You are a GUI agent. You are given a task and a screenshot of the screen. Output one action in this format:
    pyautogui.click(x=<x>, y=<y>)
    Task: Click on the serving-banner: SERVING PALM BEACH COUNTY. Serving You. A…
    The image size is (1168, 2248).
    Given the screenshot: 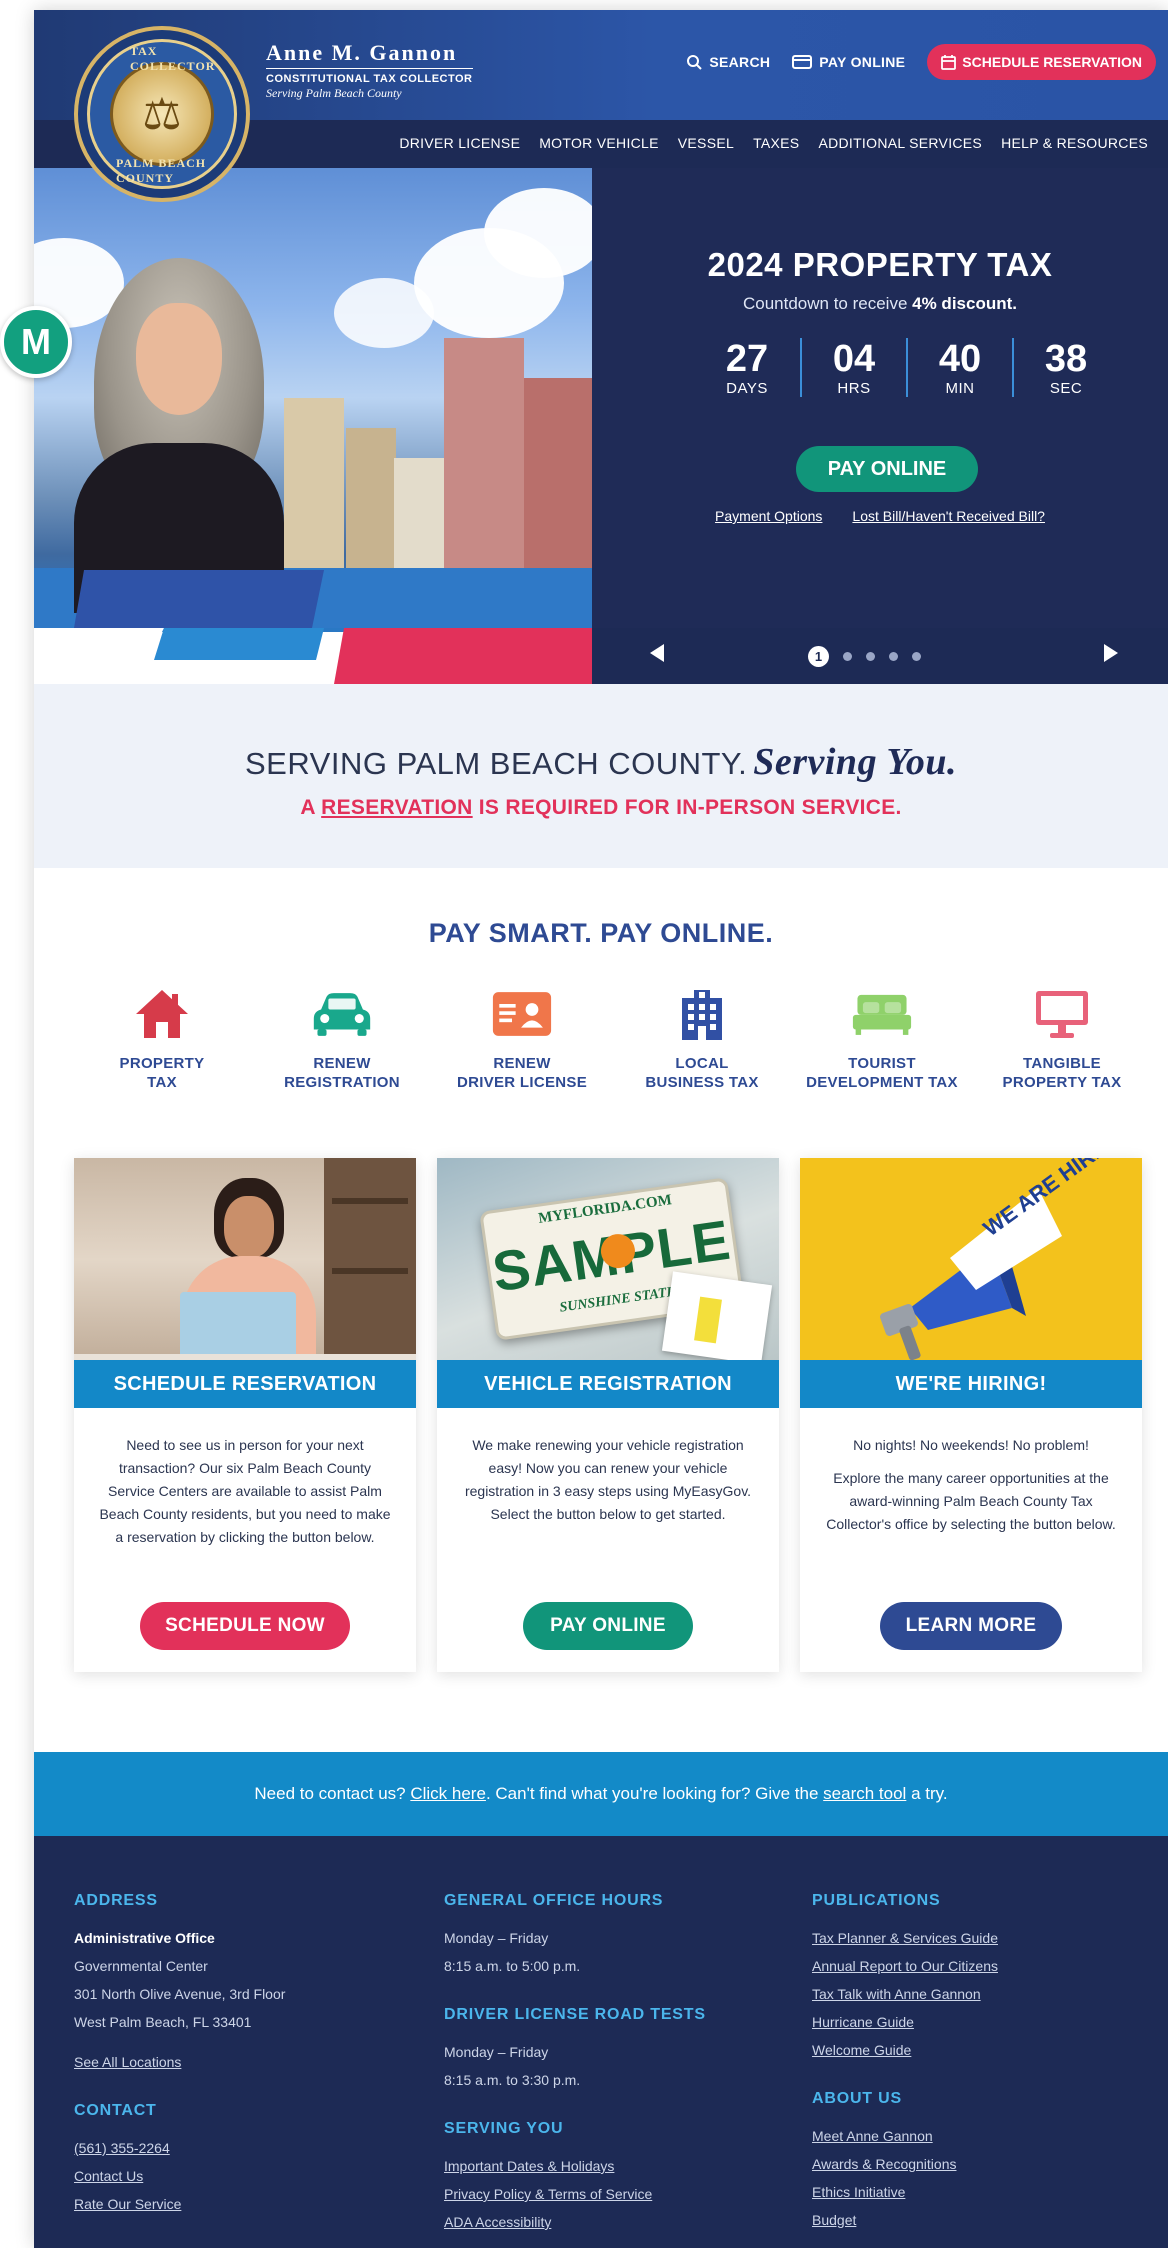 What is the action you would take?
    pyautogui.click(x=601, y=776)
    